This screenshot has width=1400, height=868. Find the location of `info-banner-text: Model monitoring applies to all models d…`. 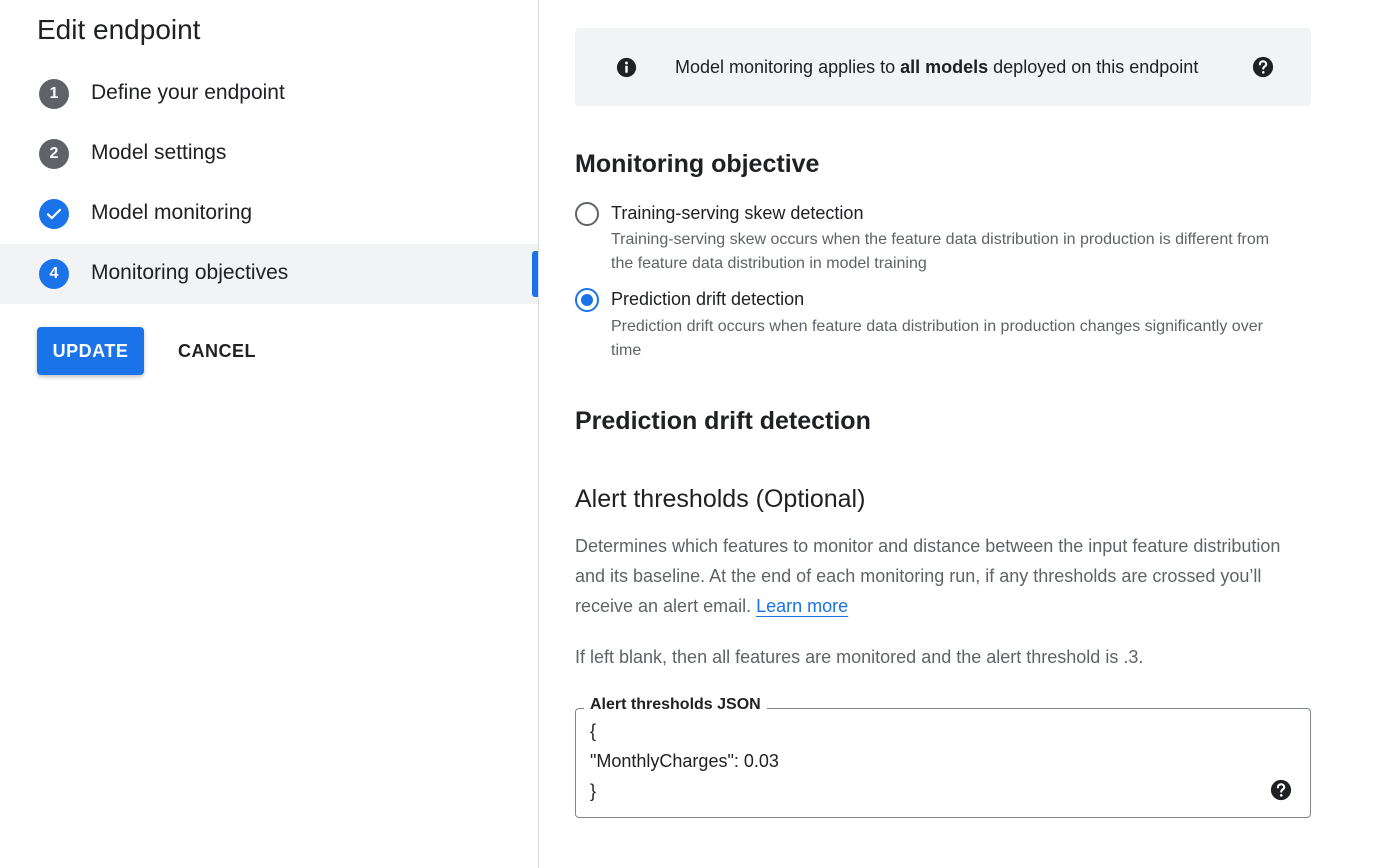

info-banner-text: Model monitoring applies to all models d… is located at coordinates (936, 67).